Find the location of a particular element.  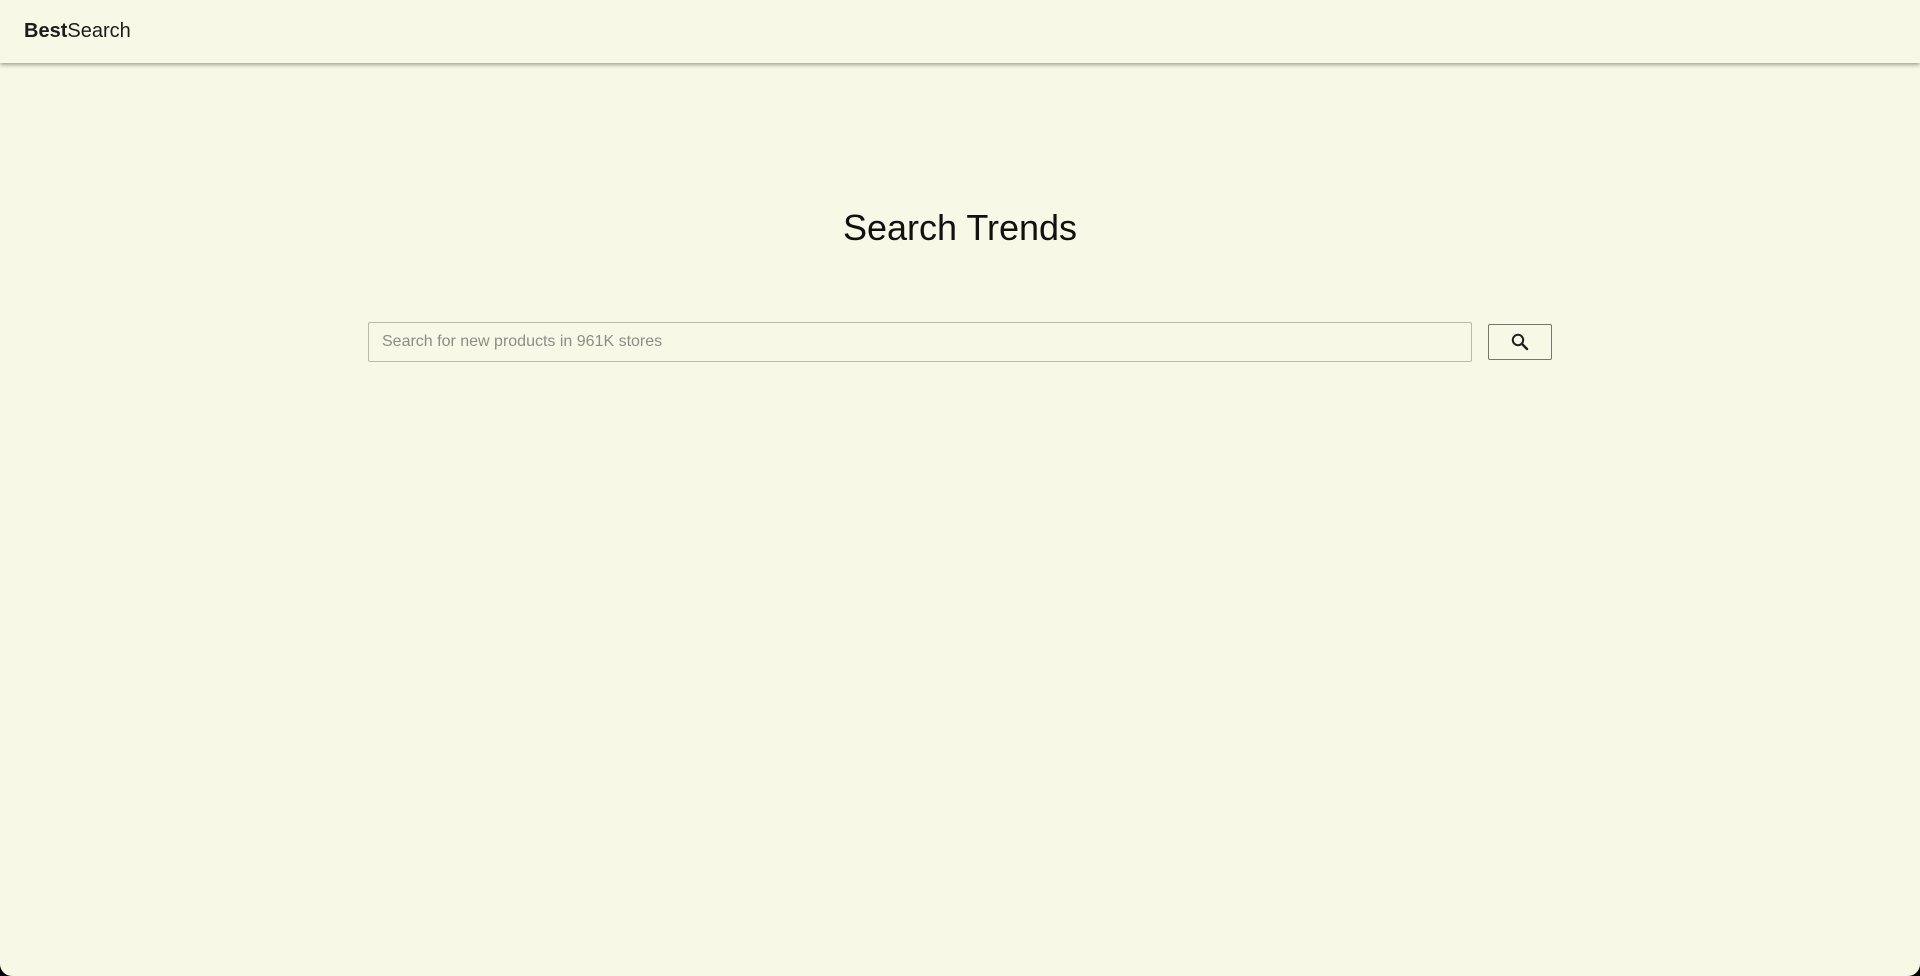

page-title: Search Trends is located at coordinates (960, 227).